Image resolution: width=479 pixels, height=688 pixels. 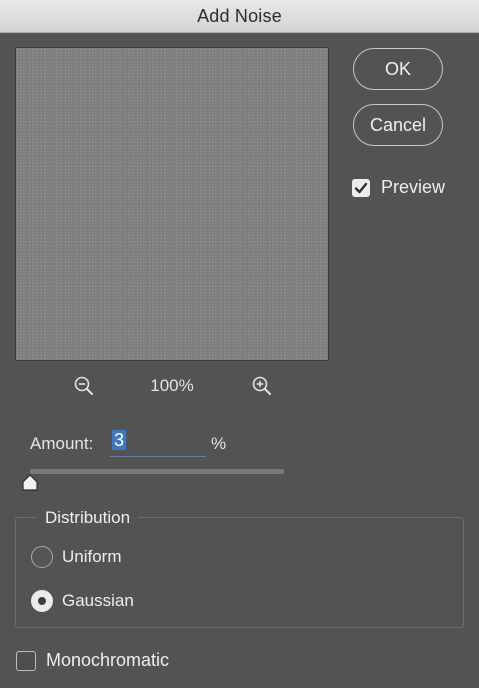 I want to click on checkmark-icon, so click(x=361, y=187).